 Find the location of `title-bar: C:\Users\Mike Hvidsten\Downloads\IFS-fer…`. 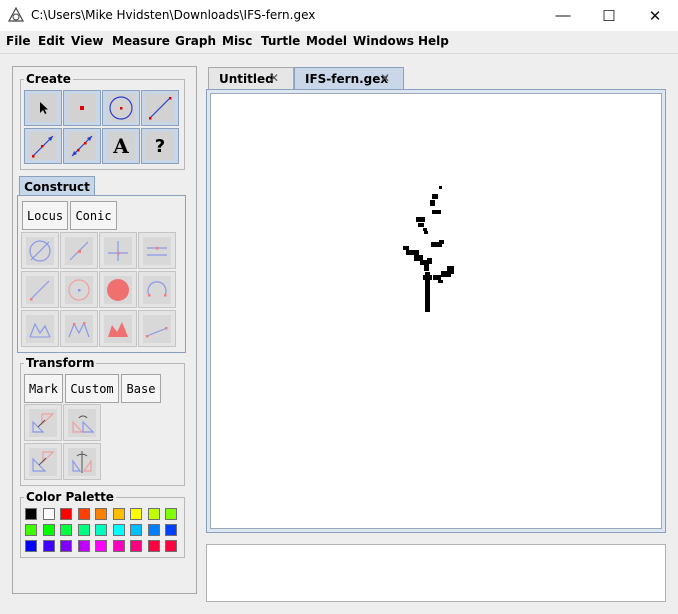

title-bar: C:\Users\Mike Hvidsten\Downloads\IFS-fer… is located at coordinates (339, 15).